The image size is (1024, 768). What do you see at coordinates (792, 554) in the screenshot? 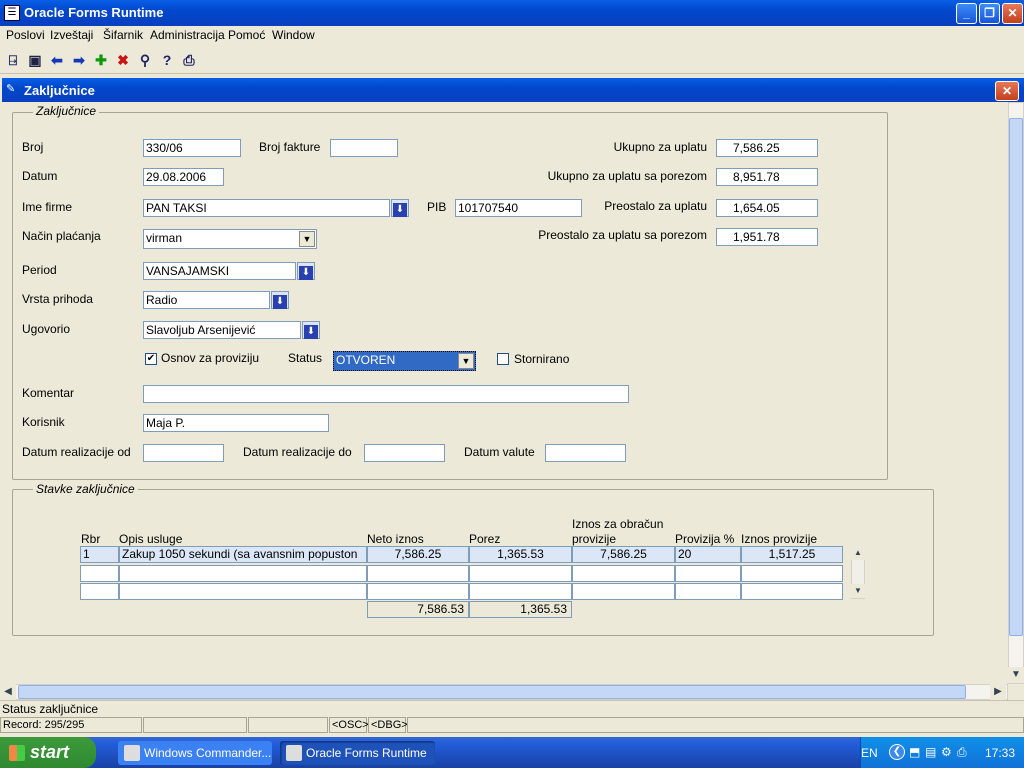
I see `table-cell-iznos-provizije: 1,517.25` at bounding box center [792, 554].